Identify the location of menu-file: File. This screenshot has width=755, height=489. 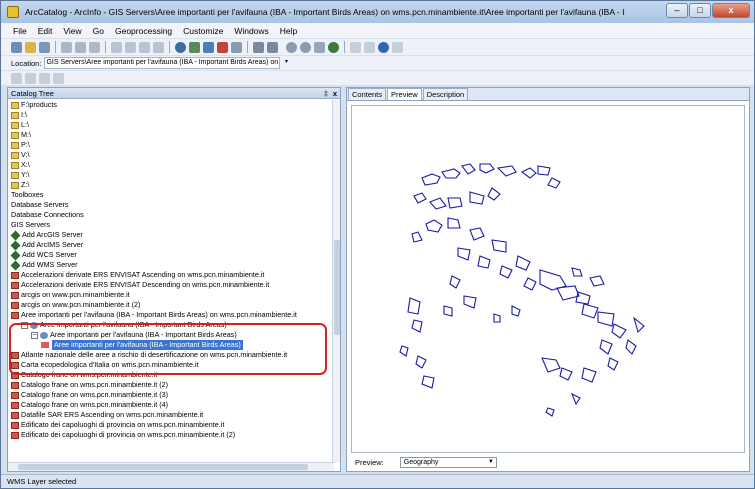
(20, 31).